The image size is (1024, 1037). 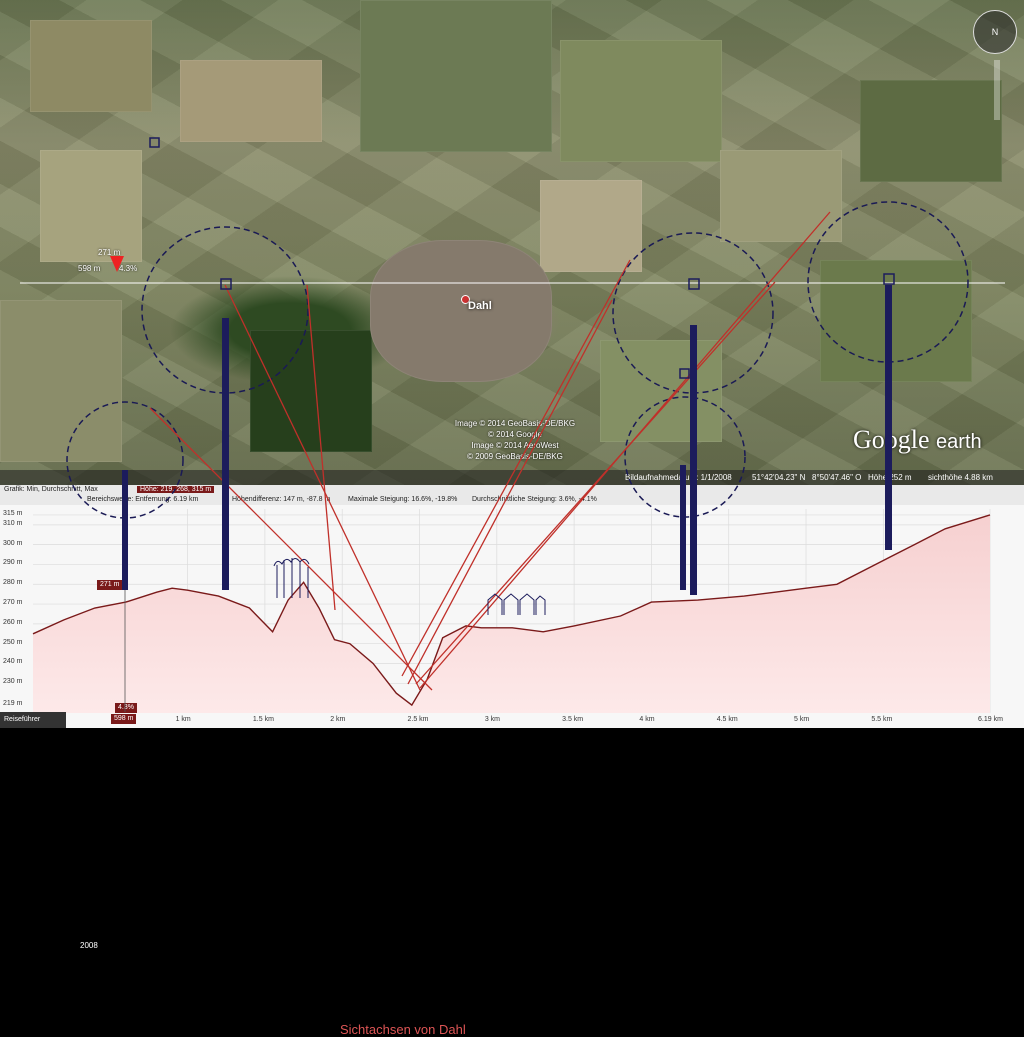 What do you see at coordinates (126, 708) in the screenshot?
I see `cursor-grade: 4.3%` at bounding box center [126, 708].